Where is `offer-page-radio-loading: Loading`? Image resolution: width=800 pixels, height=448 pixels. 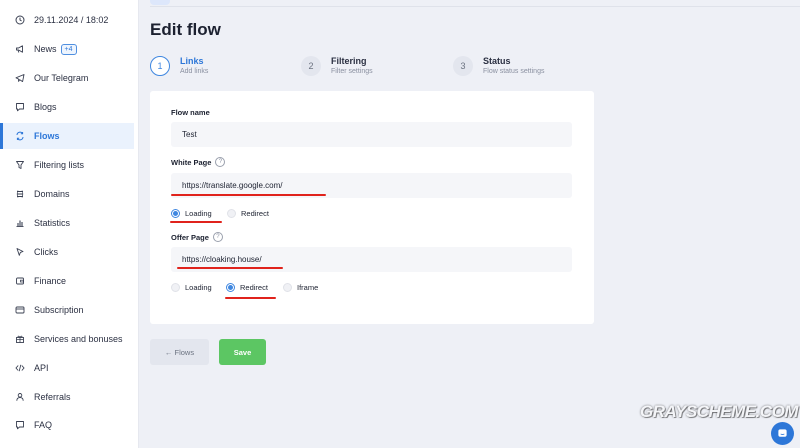 offer-page-radio-loading: Loading is located at coordinates (191, 287).